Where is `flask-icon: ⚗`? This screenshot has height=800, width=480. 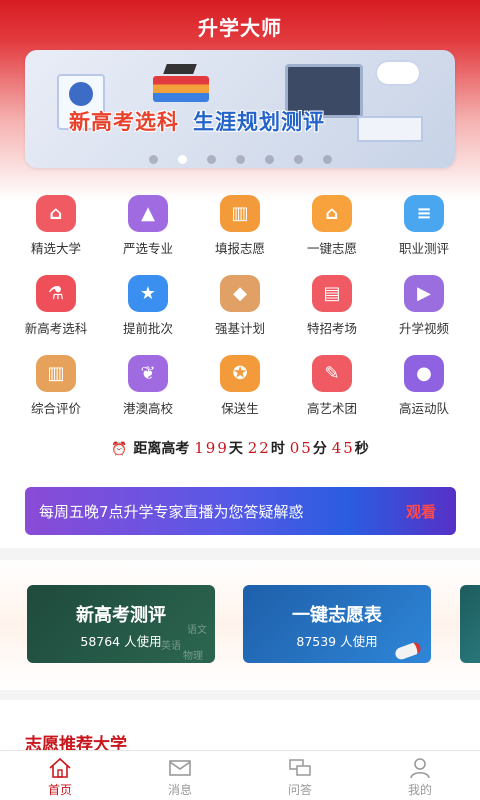 flask-icon: ⚗ is located at coordinates (56, 293).